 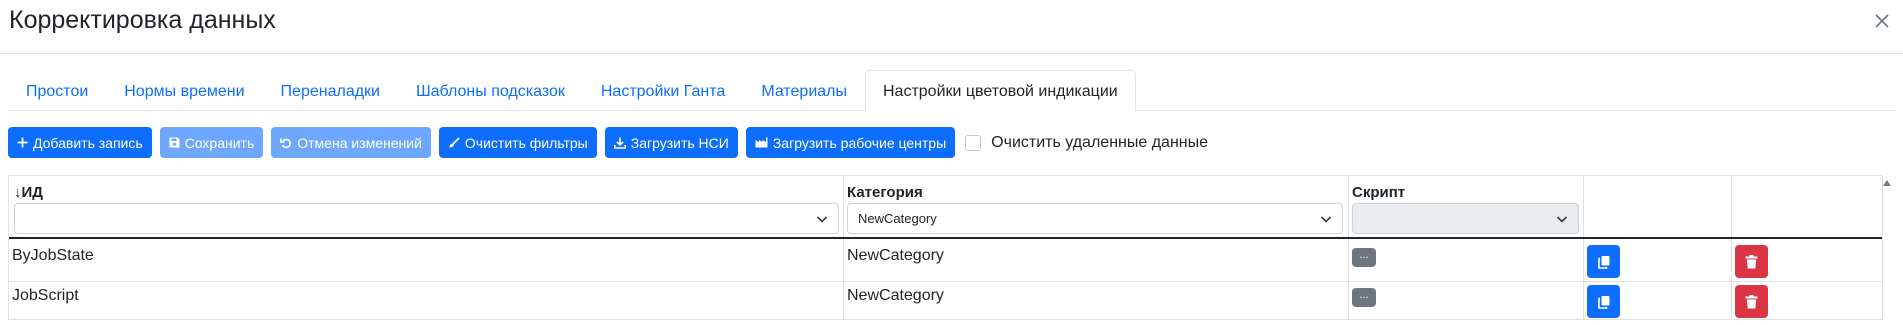 What do you see at coordinates (286, 143) in the screenshot?
I see `undo-icon` at bounding box center [286, 143].